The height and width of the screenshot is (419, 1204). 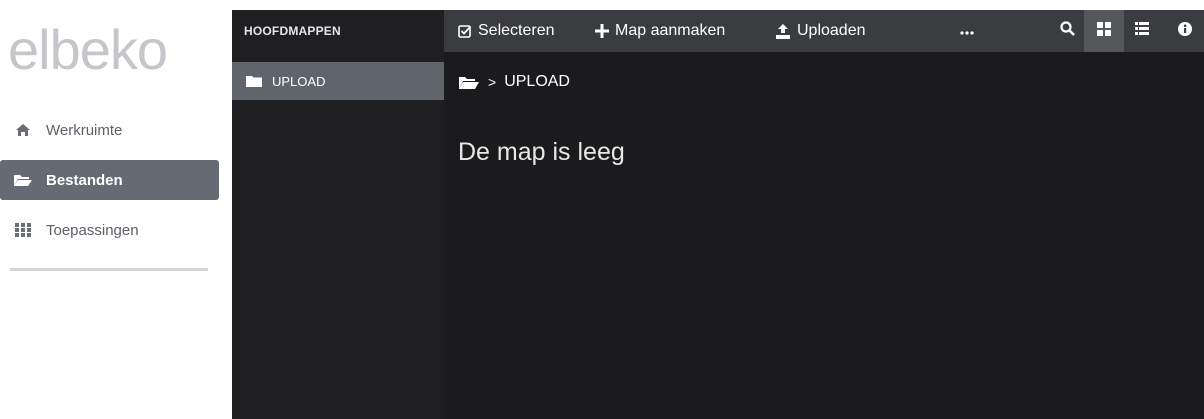 I want to click on tree-item-label: UPLOAD, so click(x=299, y=81).